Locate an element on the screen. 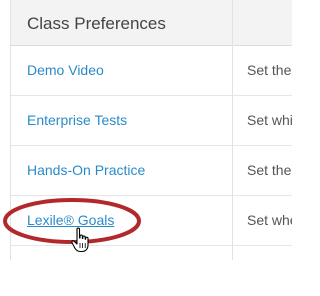 This screenshot has width=320, height=296. hand-pointer-icon is located at coordinates (80, 240).